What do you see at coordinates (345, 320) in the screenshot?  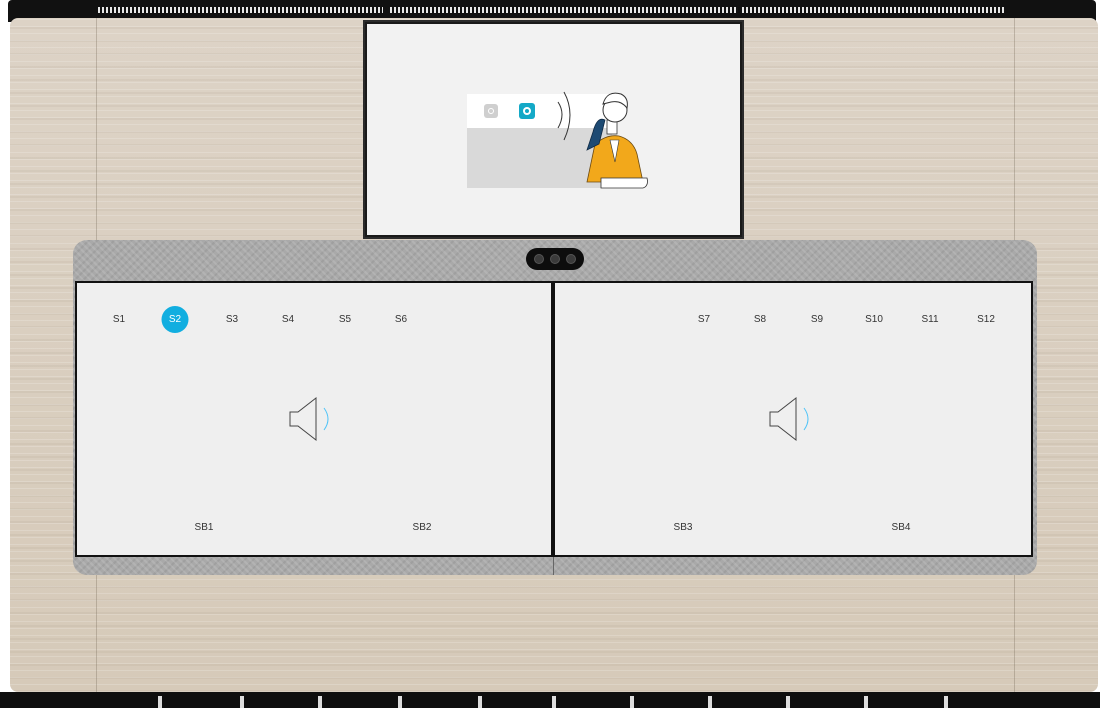 I see `seat-s5: S5` at bounding box center [345, 320].